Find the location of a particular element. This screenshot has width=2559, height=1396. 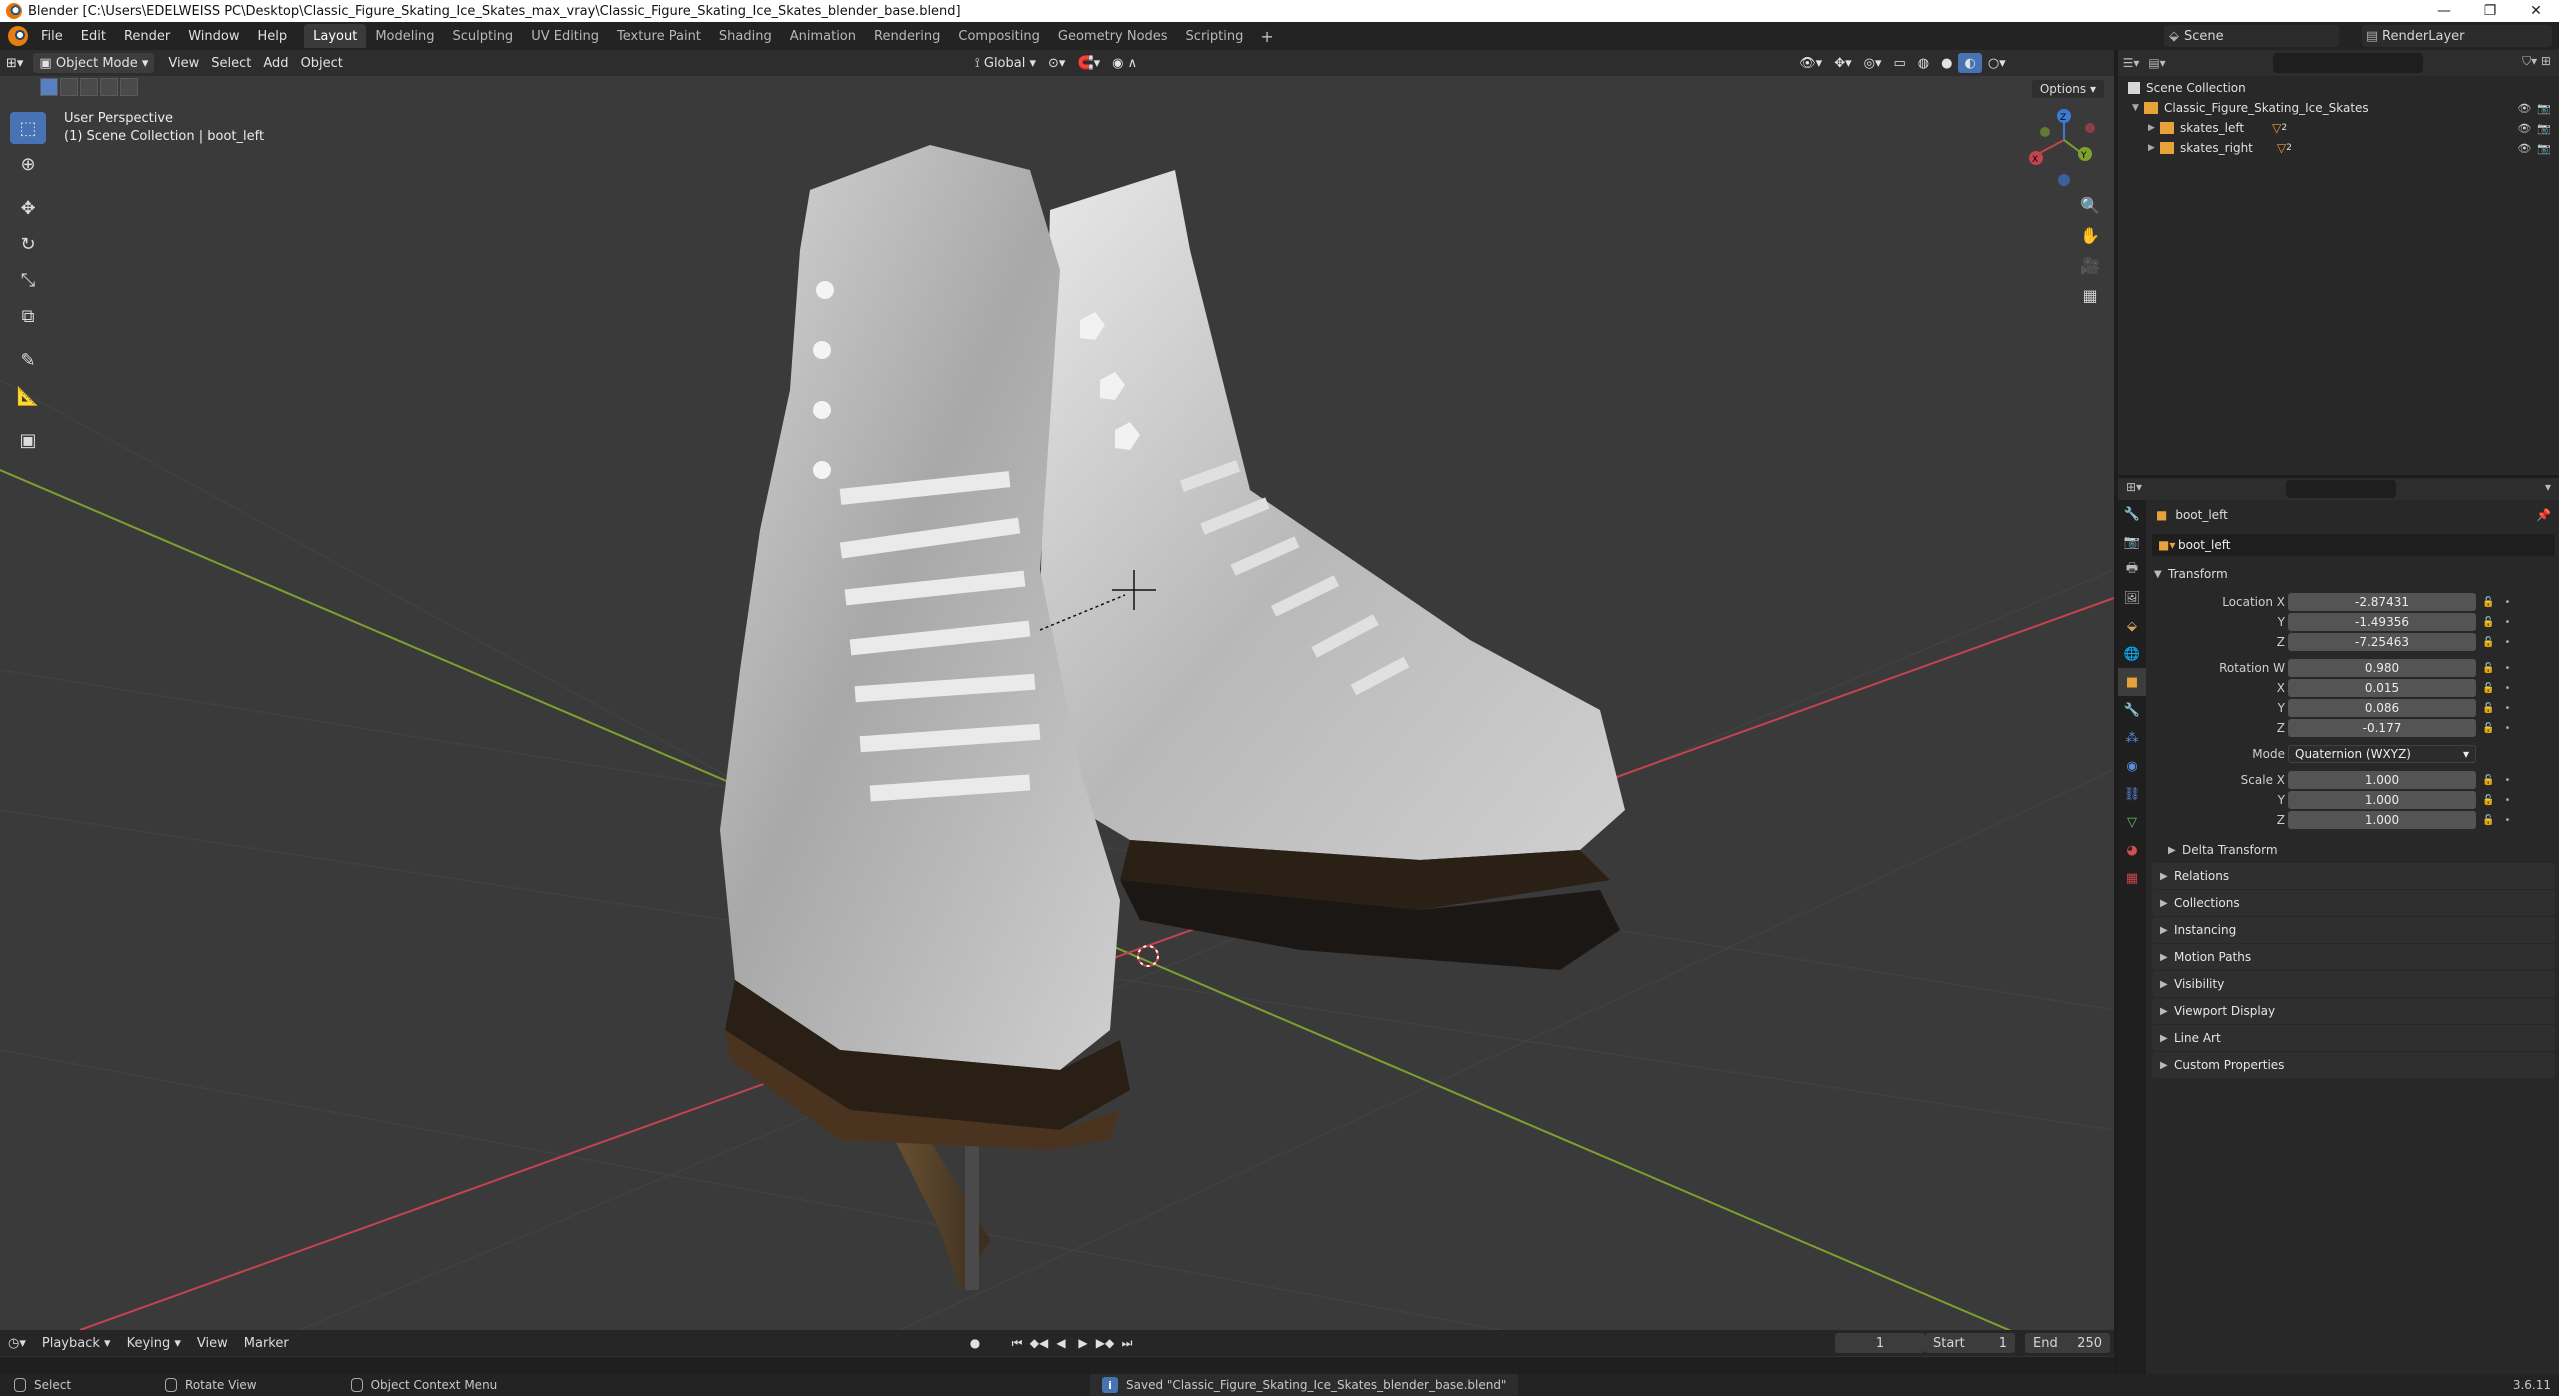

menu-timeline-view: View is located at coordinates (212, 1343).